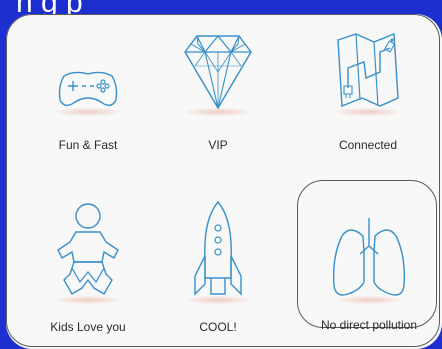 The height and width of the screenshot is (349, 442). I want to click on feature-label: No direct pollution, so click(369, 325).